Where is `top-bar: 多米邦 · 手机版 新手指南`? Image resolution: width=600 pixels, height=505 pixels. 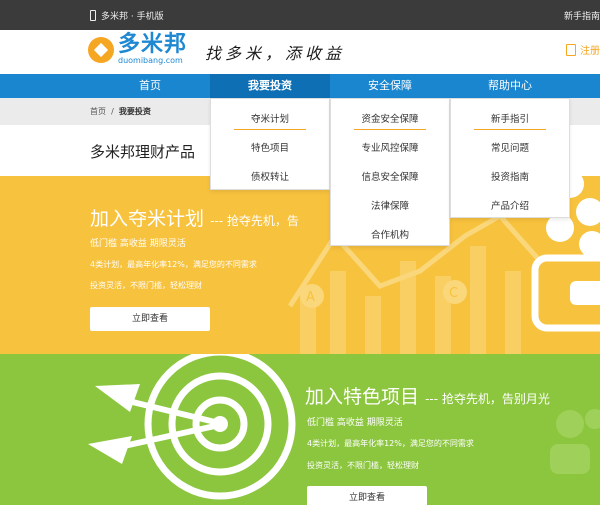
top-bar: 多米邦 · 手机版 新手指南 is located at coordinates (300, 15).